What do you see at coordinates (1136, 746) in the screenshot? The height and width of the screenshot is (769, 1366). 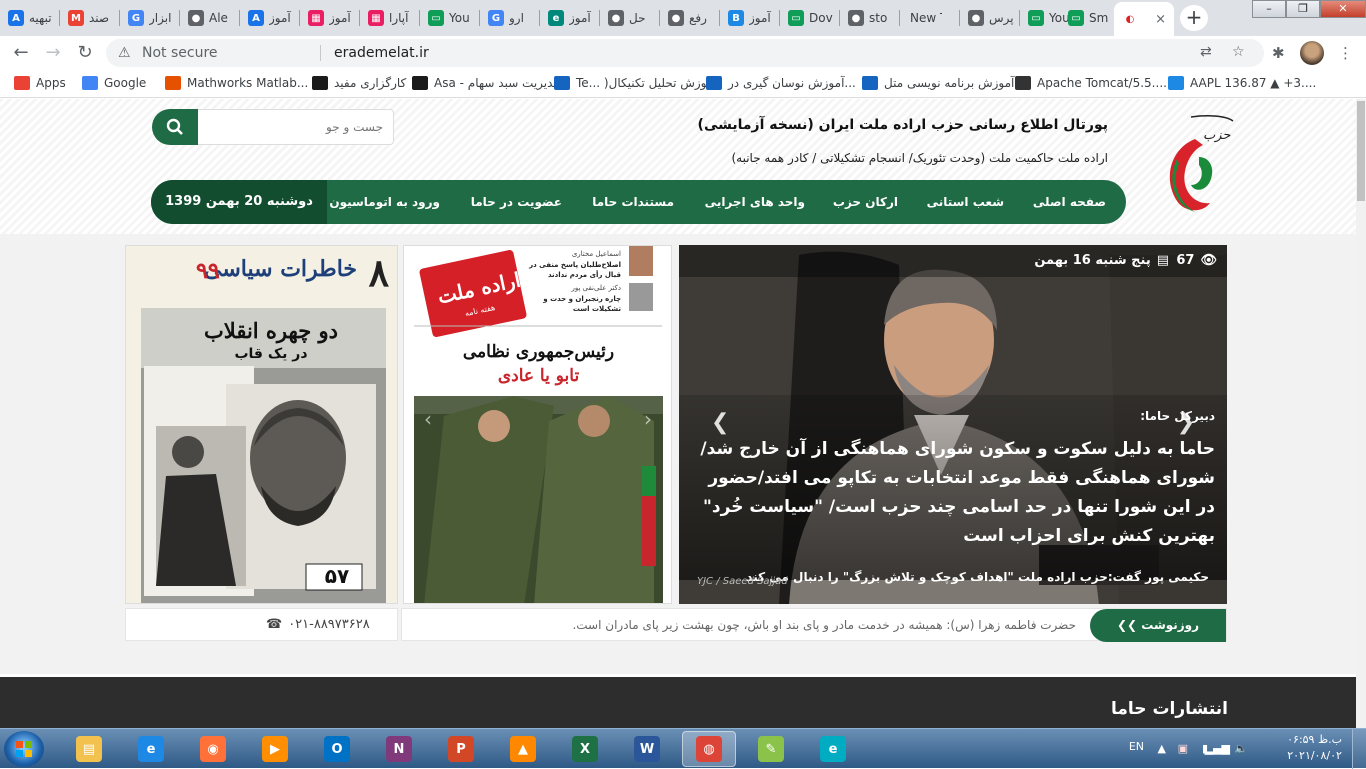 I see `language-indicator: EN` at bounding box center [1136, 746].